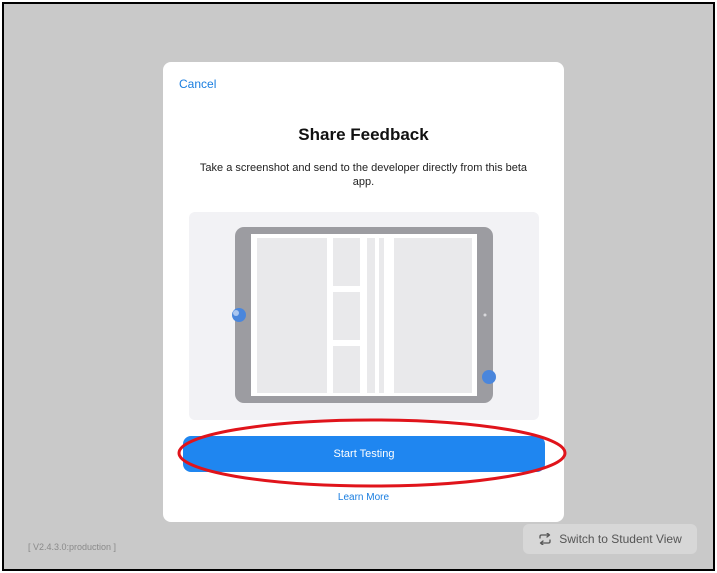  What do you see at coordinates (545, 539) in the screenshot?
I see `repeat-arrows-icon` at bounding box center [545, 539].